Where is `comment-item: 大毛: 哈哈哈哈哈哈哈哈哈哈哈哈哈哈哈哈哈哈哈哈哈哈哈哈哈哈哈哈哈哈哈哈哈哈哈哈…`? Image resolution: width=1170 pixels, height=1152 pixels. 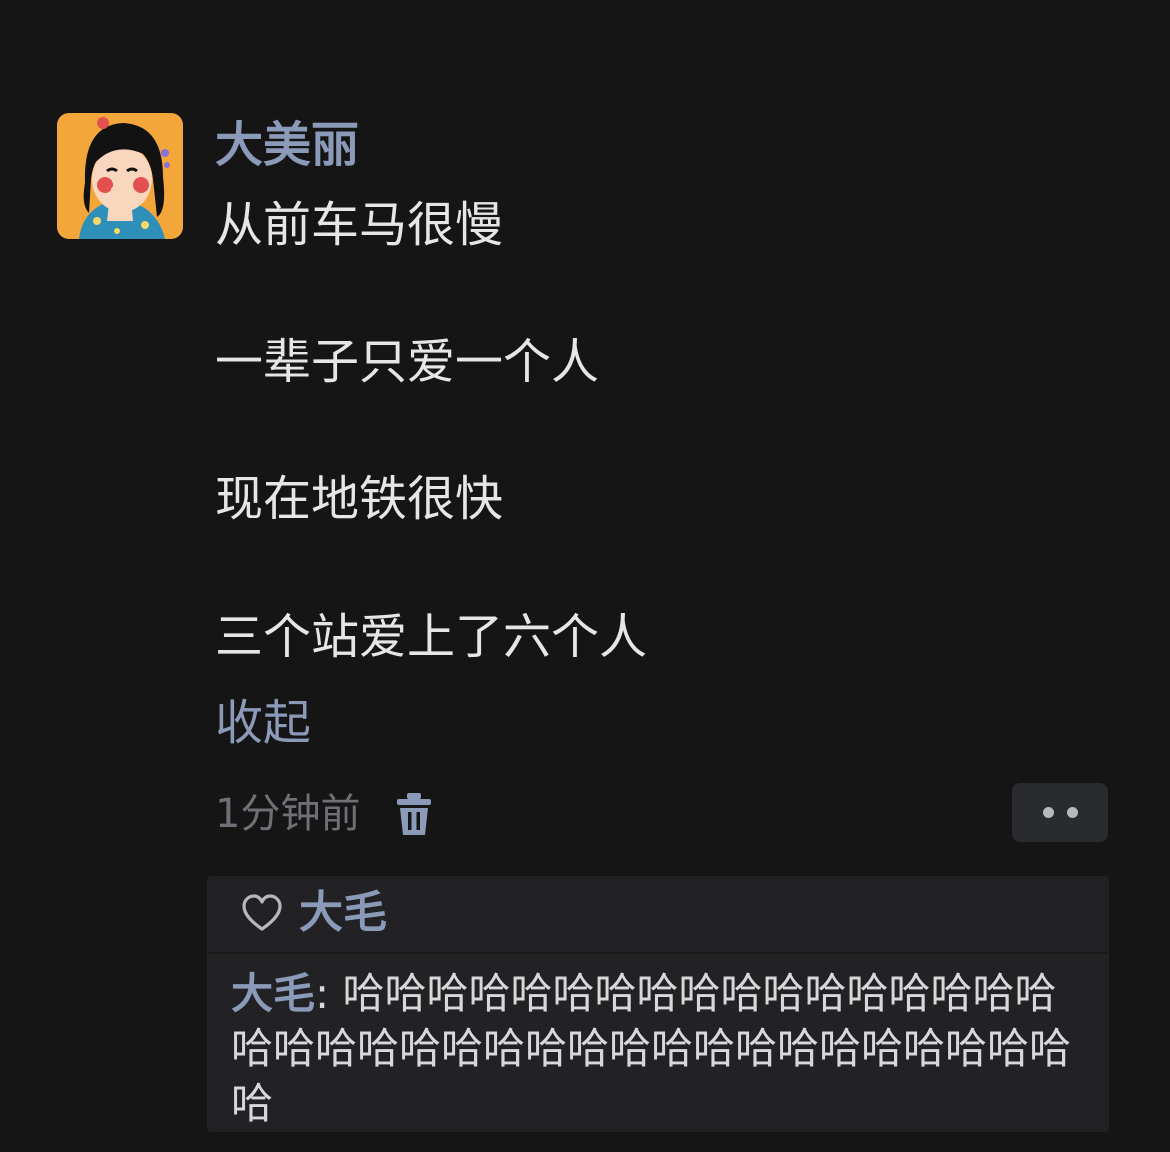 comment-item: 大毛: 哈哈哈哈哈哈哈哈哈哈哈哈哈哈哈哈哈哈哈哈哈哈哈哈哈哈哈哈哈哈哈哈哈哈哈哈… is located at coordinates (661, 1048).